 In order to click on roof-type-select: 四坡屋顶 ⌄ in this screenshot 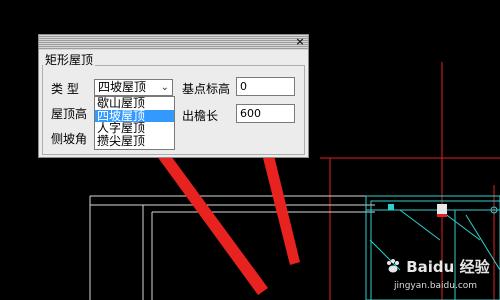, I will do `click(133, 87)`.